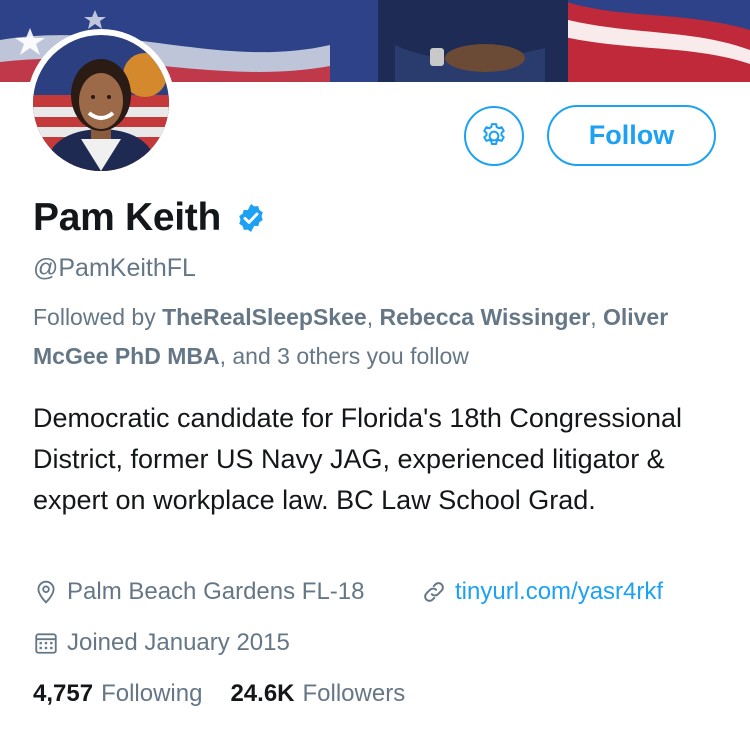  I want to click on profile-stats: 4,757 Following 24.6K Followers, so click(219, 694).